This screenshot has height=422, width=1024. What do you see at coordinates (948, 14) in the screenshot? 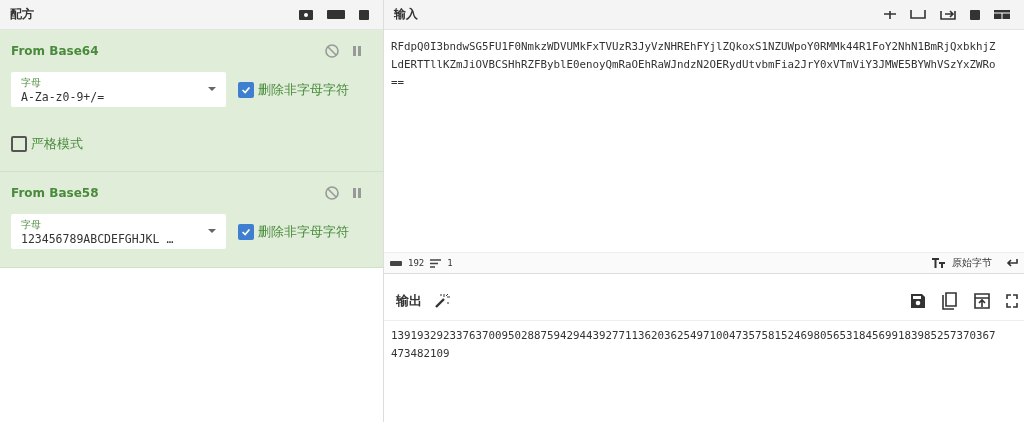
I see `swap-icon` at bounding box center [948, 14].